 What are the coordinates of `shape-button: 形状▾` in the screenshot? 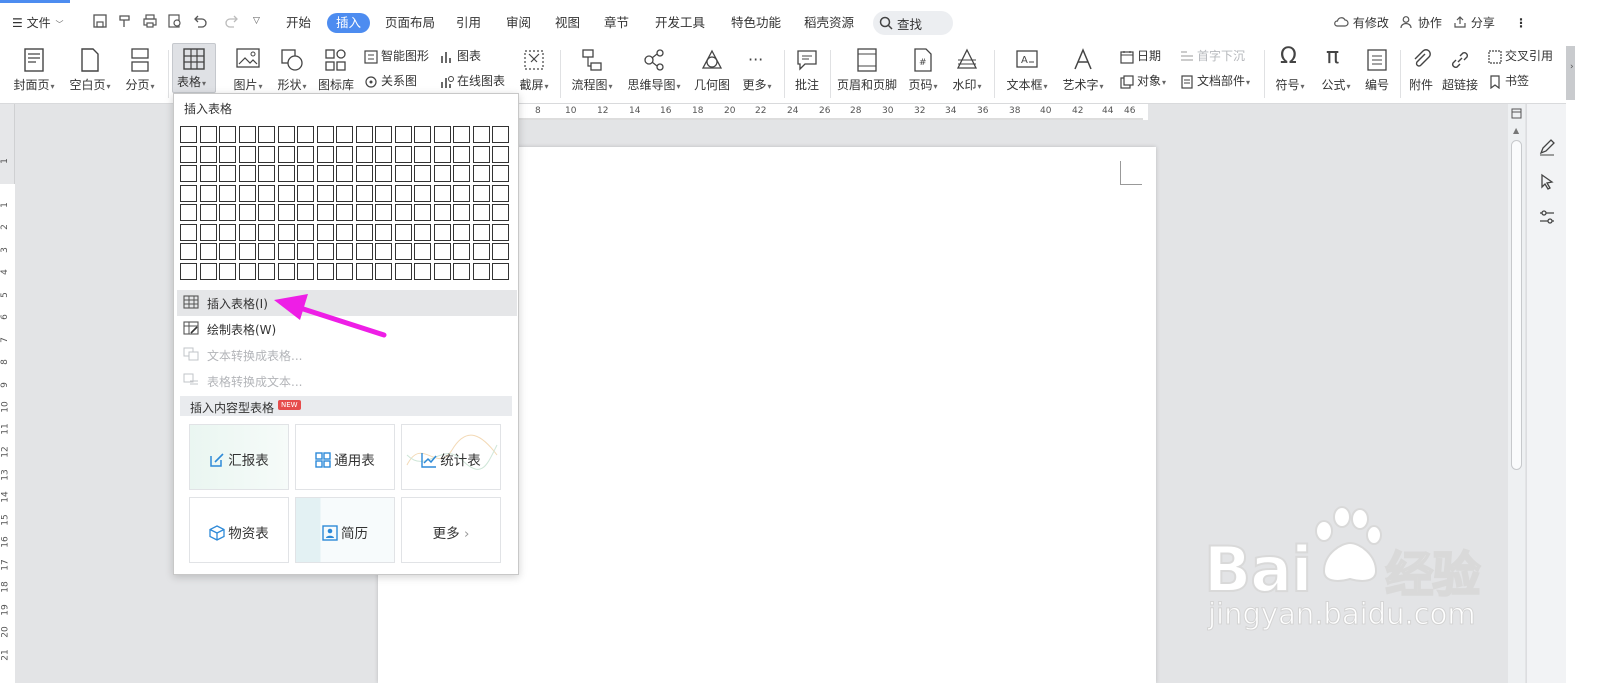 It's located at (292, 71).